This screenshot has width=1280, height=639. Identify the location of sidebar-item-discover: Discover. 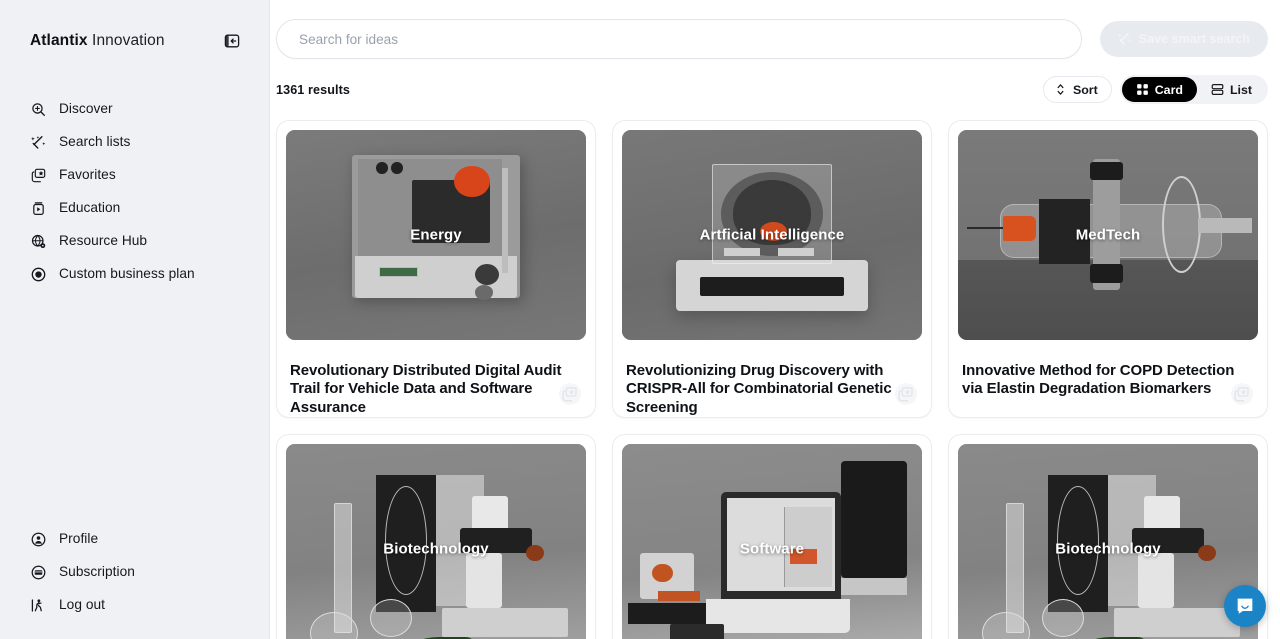
(134, 109).